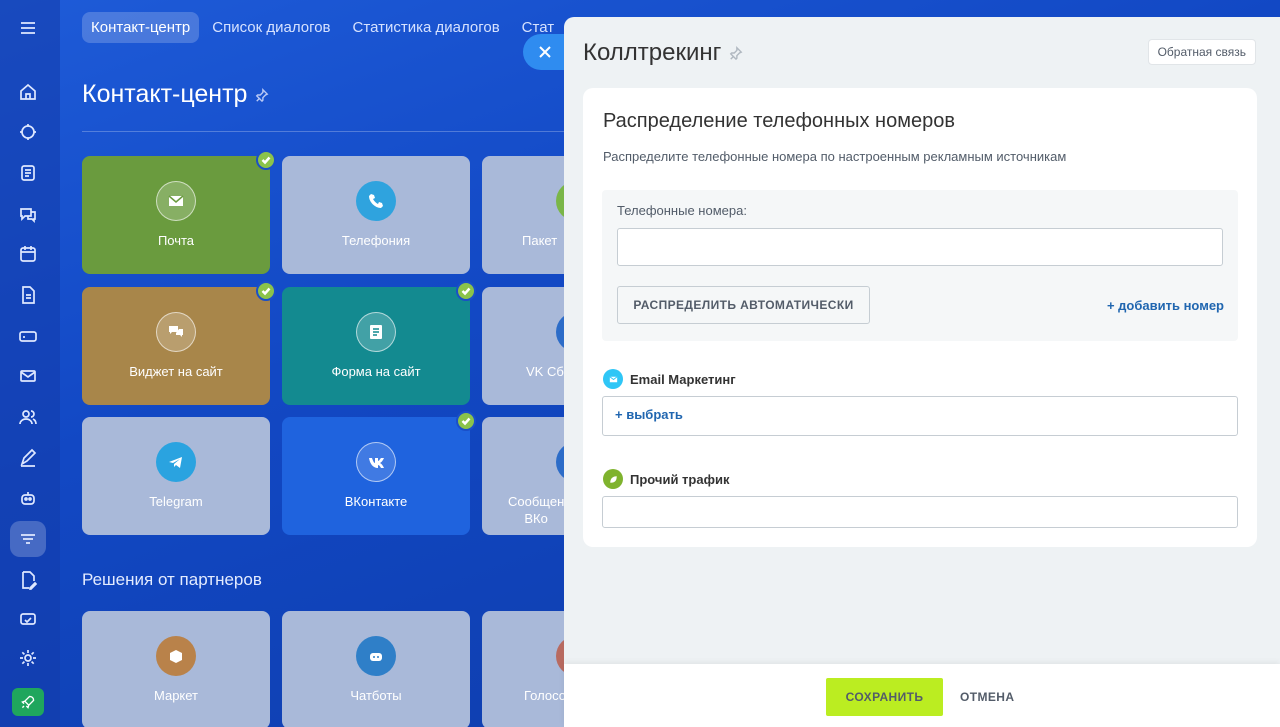 The image size is (1280, 727). What do you see at coordinates (28, 28) in the screenshot?
I see `menu-icon` at bounding box center [28, 28].